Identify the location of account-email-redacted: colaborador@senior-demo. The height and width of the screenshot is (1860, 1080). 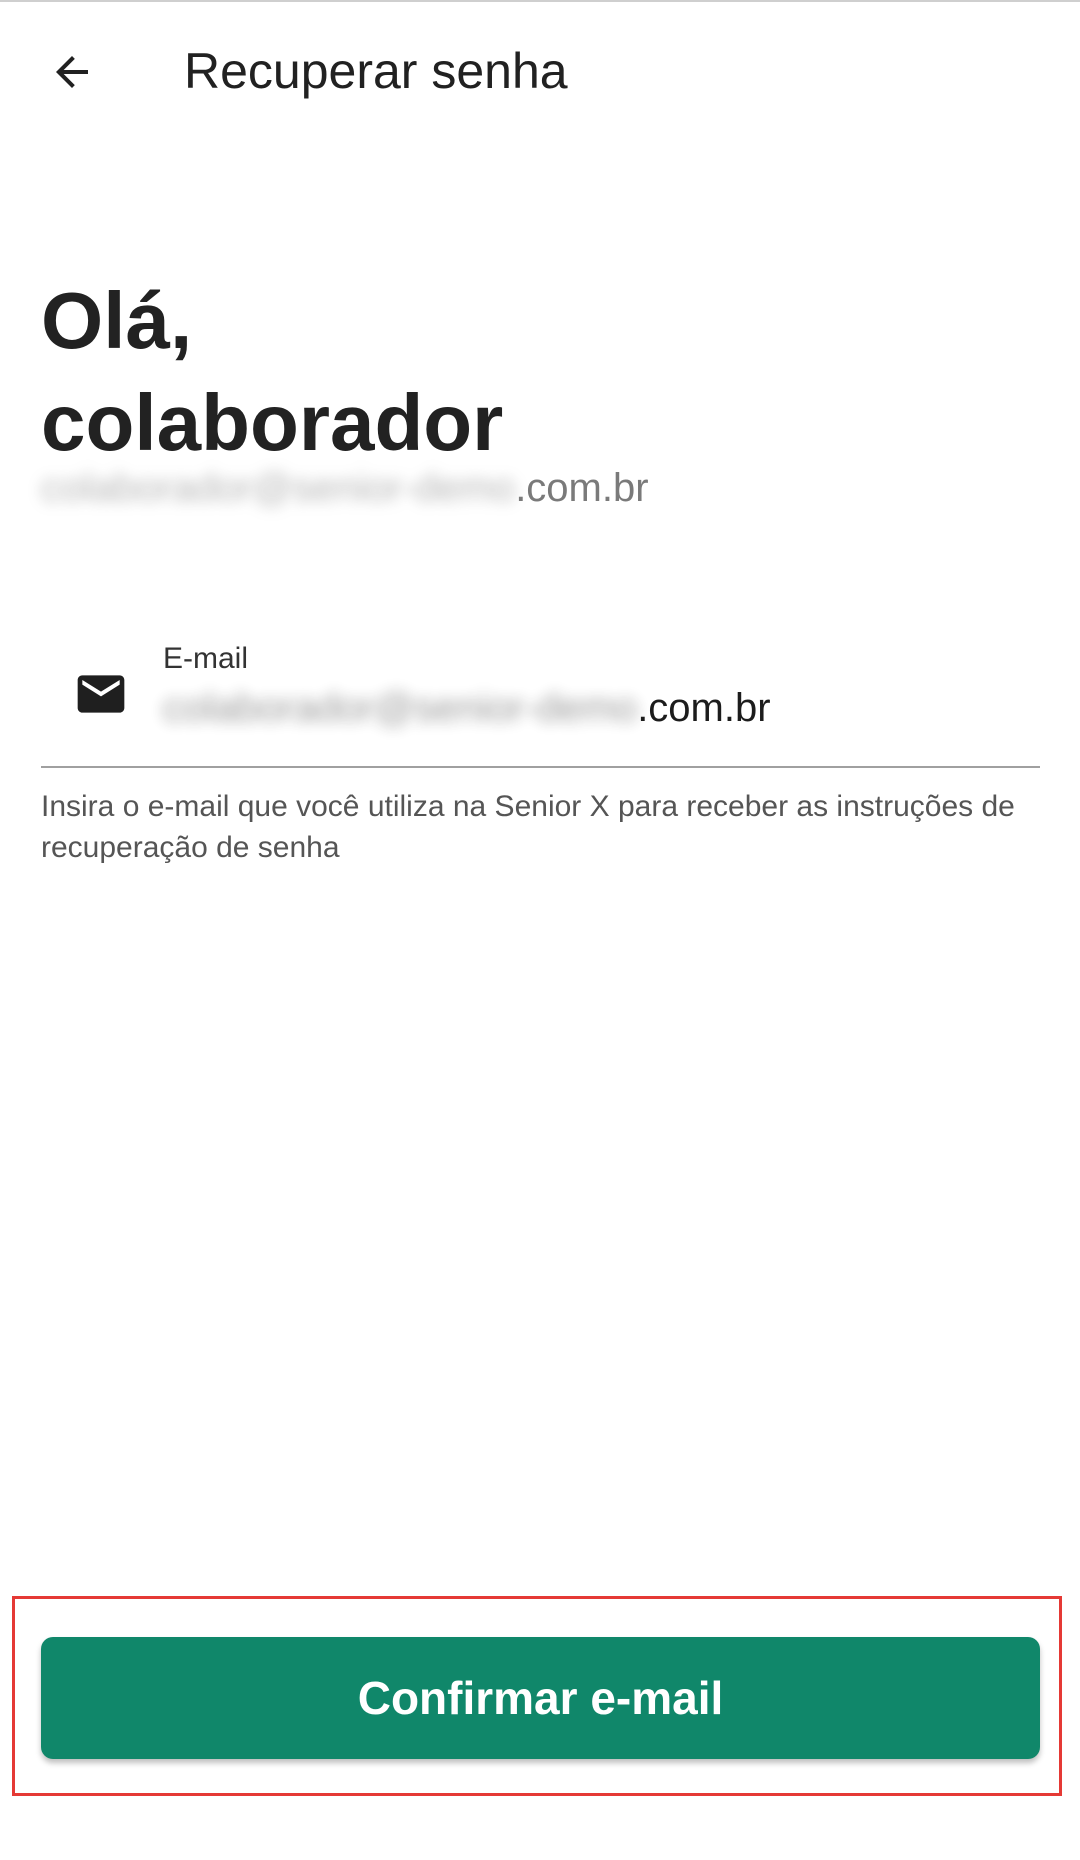
(278, 488).